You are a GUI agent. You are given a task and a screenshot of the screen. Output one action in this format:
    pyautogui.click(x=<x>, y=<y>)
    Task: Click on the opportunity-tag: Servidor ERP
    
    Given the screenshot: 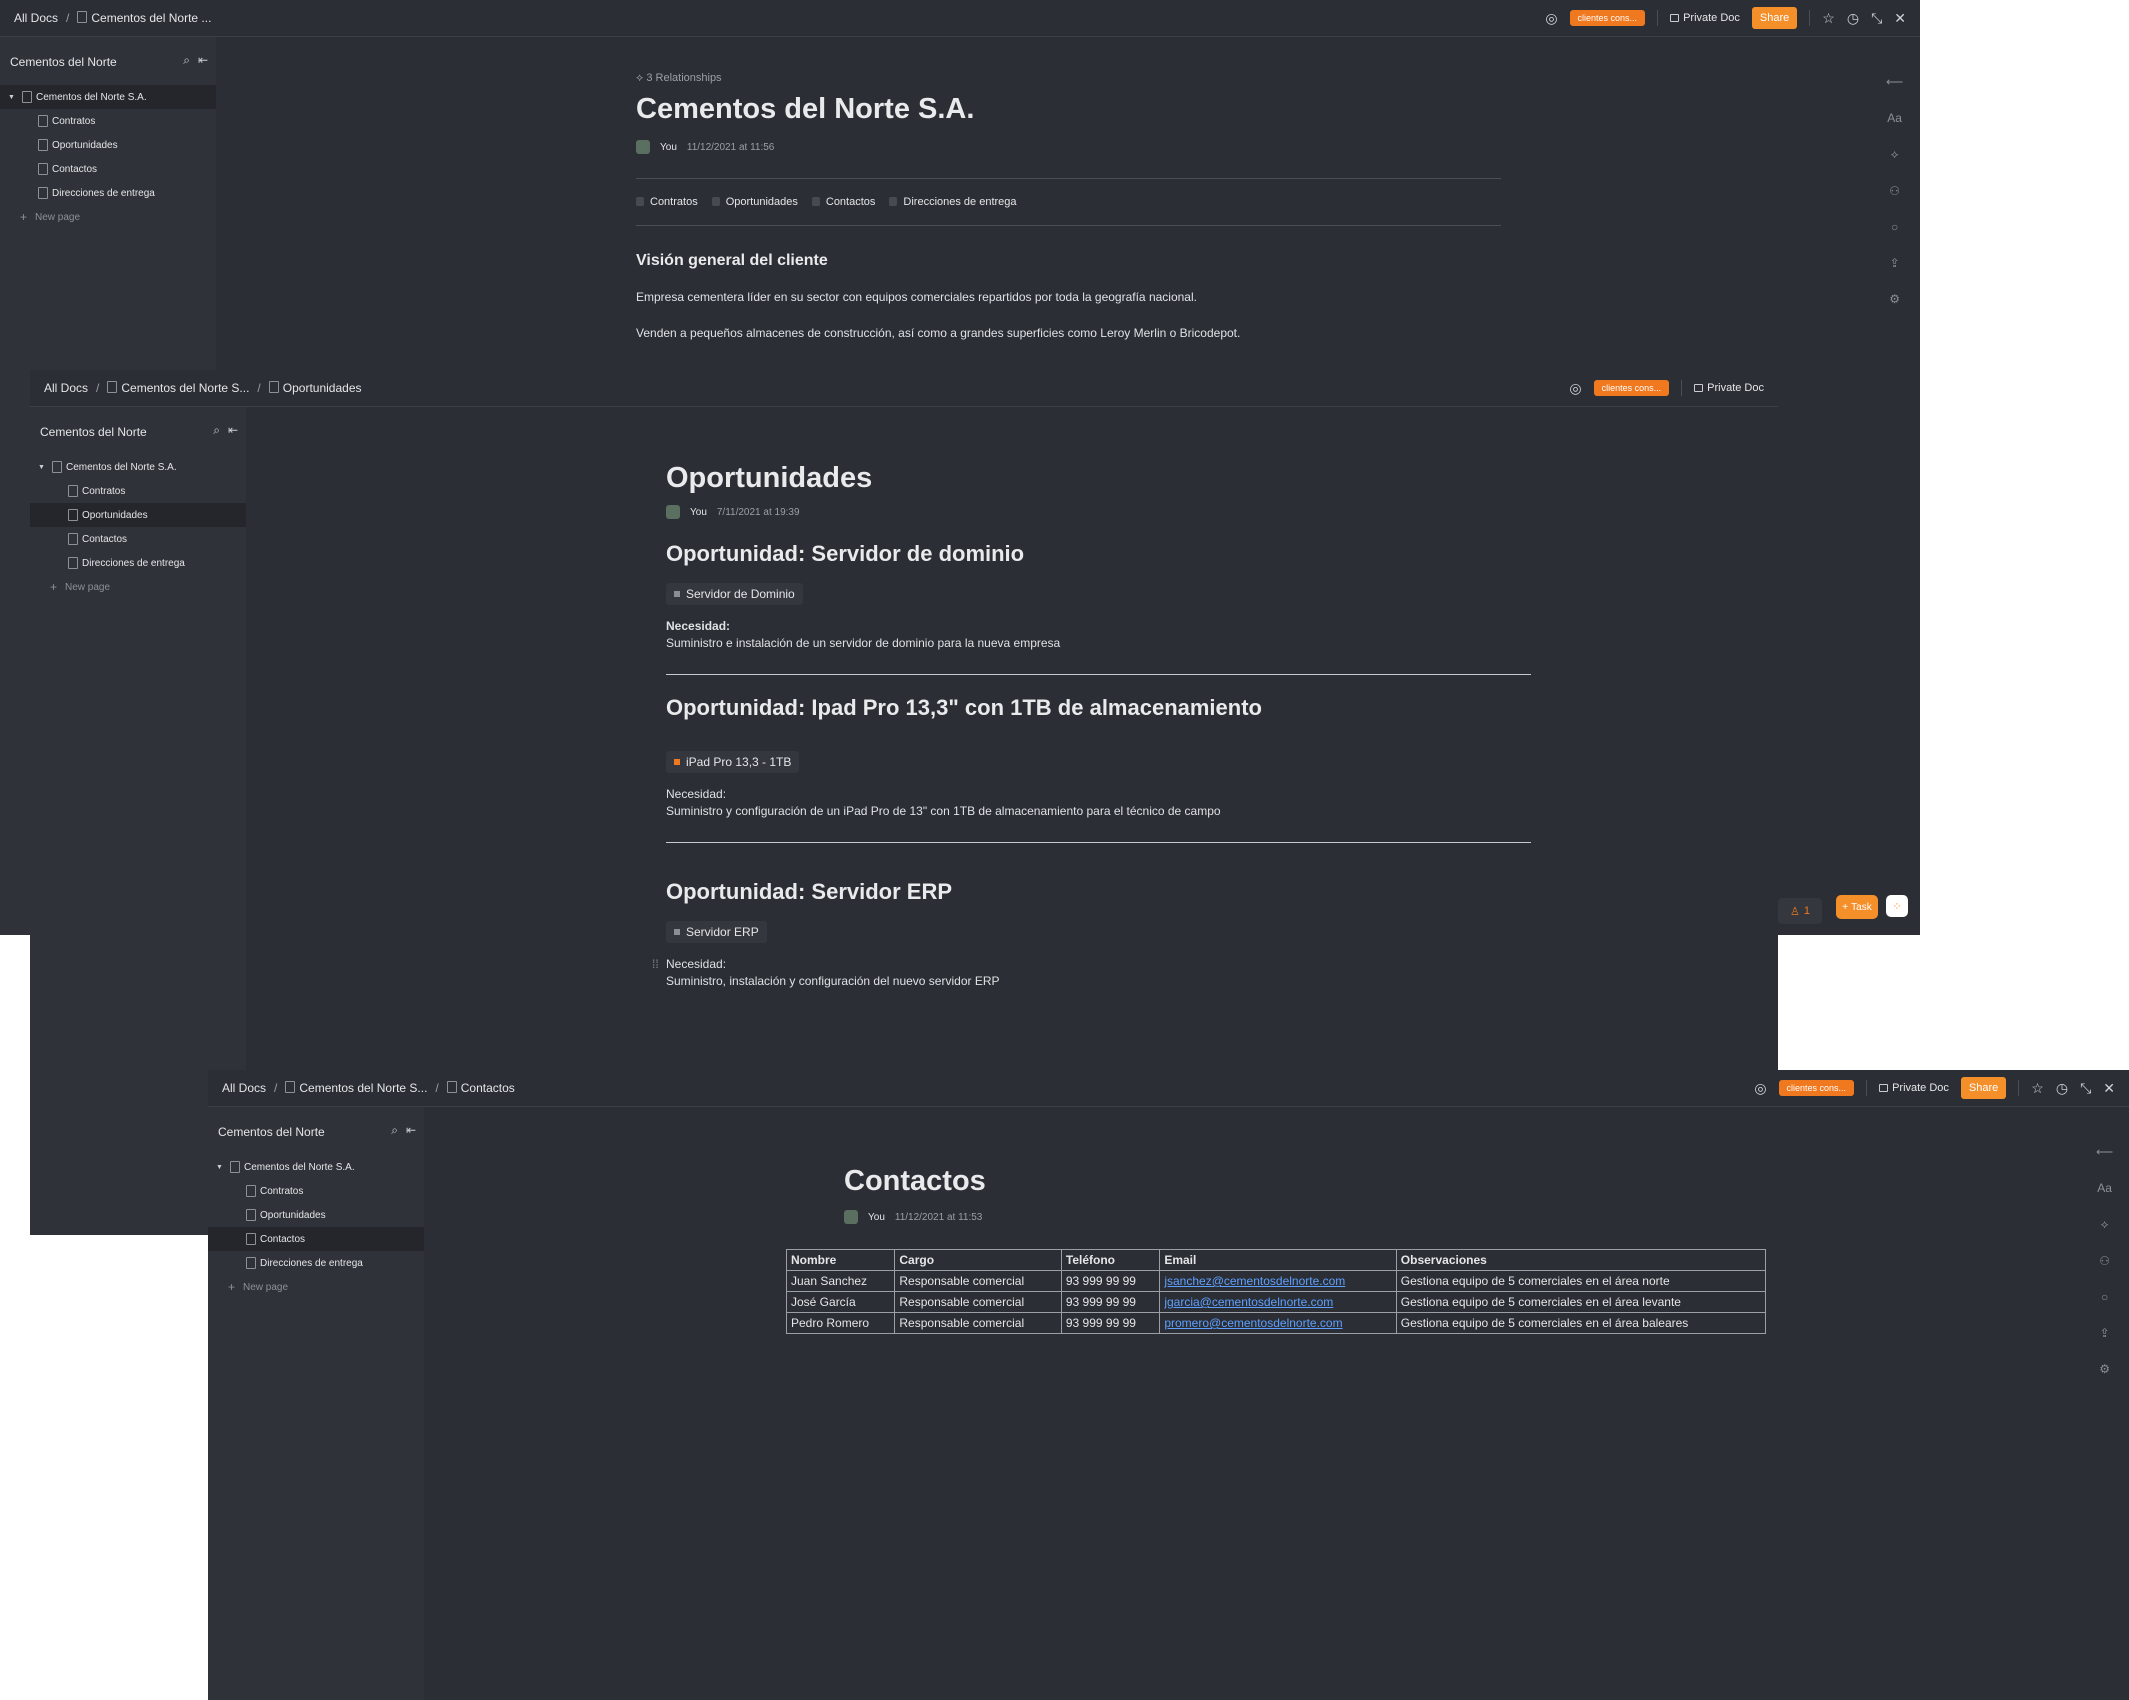 What is the action you would take?
    pyautogui.click(x=716, y=932)
    